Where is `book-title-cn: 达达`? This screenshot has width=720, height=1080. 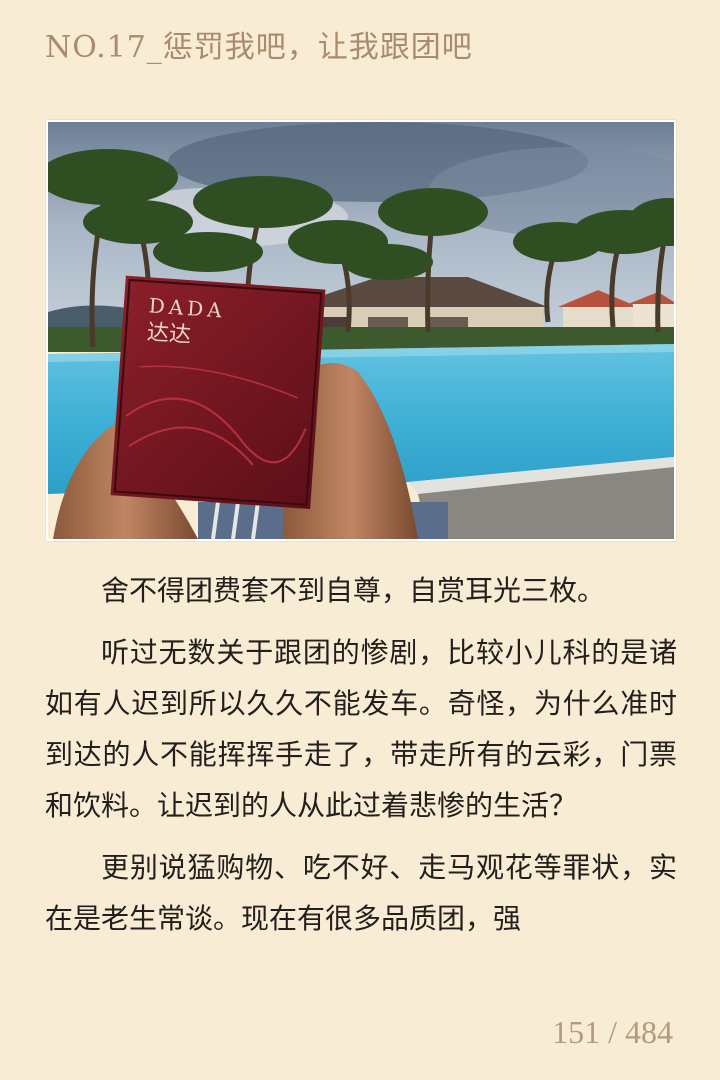
book-title-cn: 达达 is located at coordinates (169, 334).